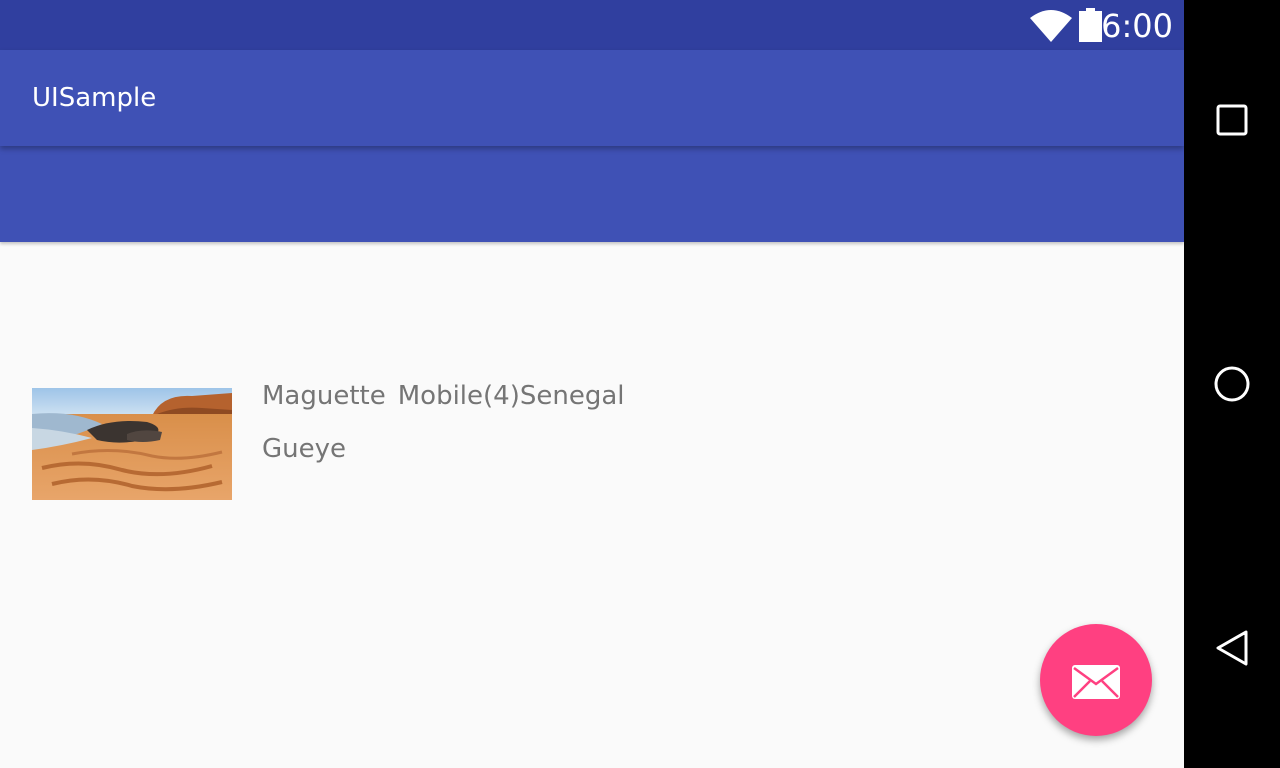 Image resolution: width=1280 pixels, height=768 pixels. Describe the element at coordinates (324, 396) in the screenshot. I see `contact-first-name: Maguette` at that location.